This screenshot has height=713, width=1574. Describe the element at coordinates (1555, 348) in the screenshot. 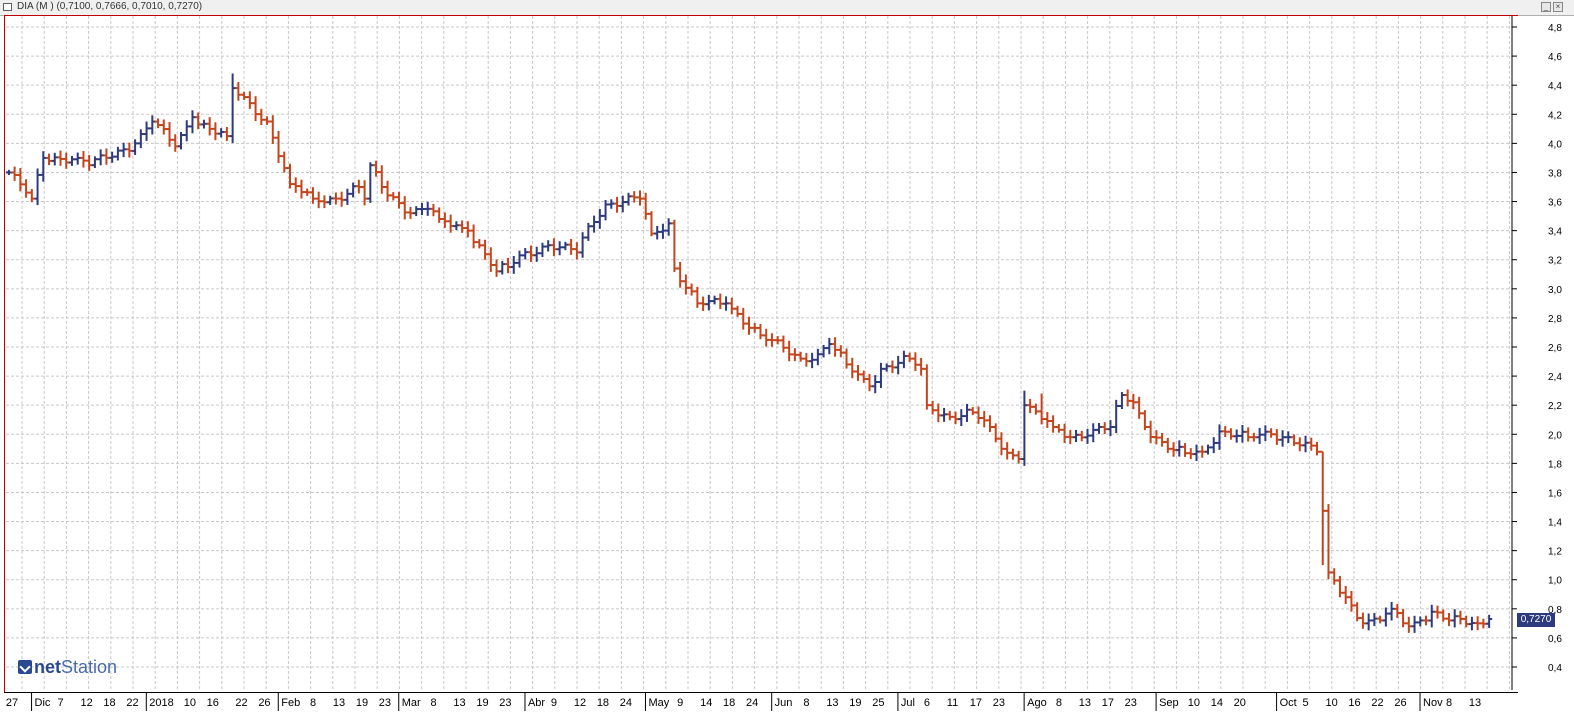

I see `y-tick-label: 2,6` at that location.